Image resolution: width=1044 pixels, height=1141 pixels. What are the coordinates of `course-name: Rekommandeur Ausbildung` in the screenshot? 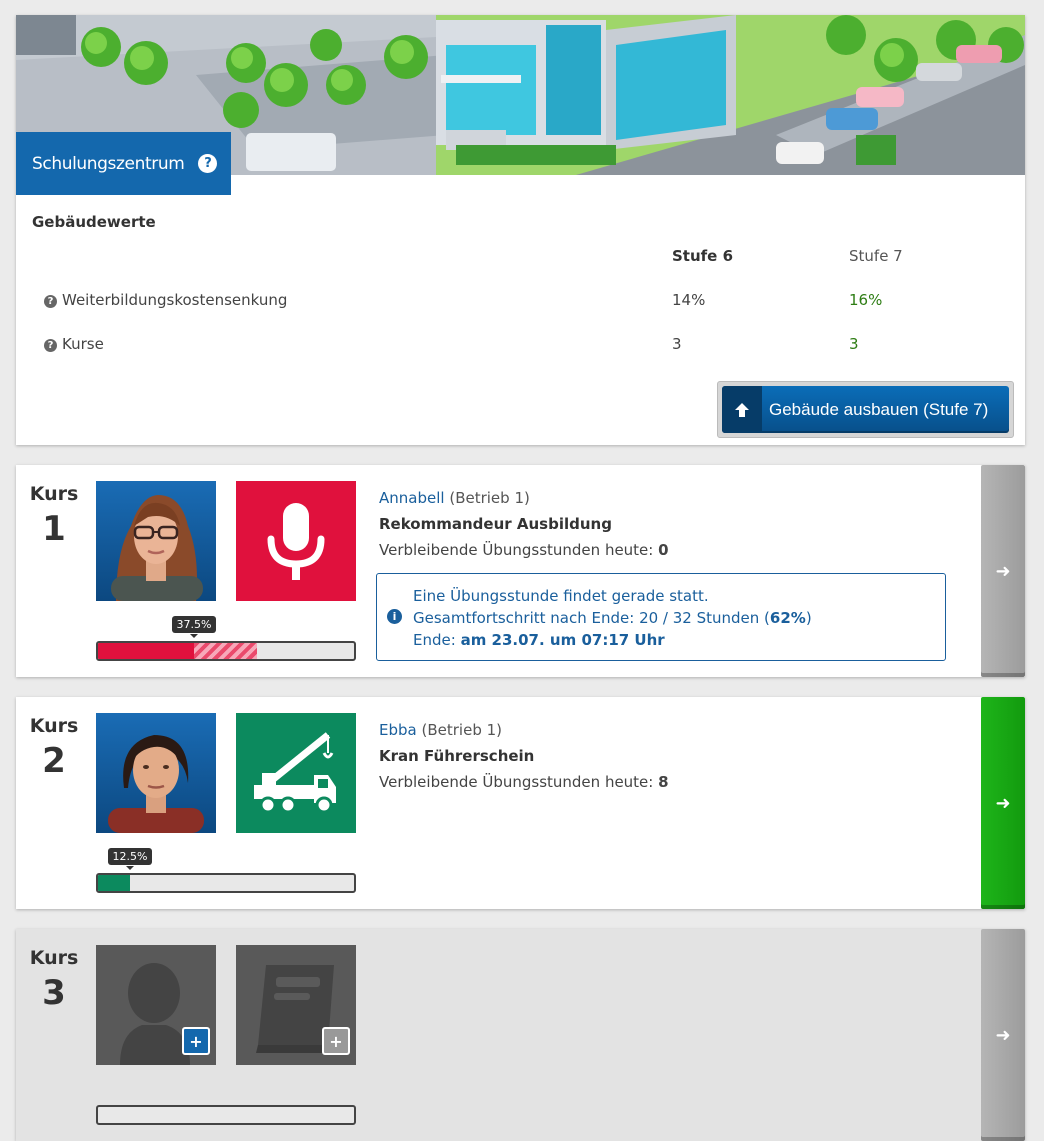 It's located at (495, 524).